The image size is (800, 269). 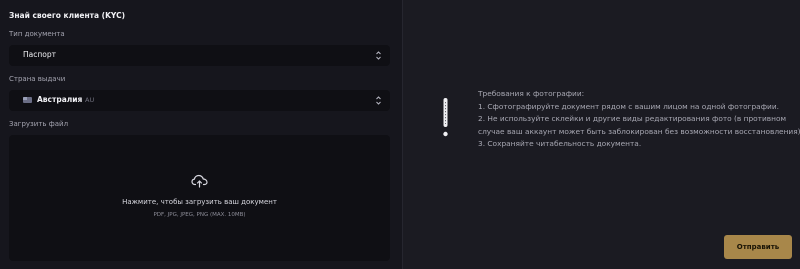 I want to click on country-label: Страна выдачи, so click(x=37, y=79).